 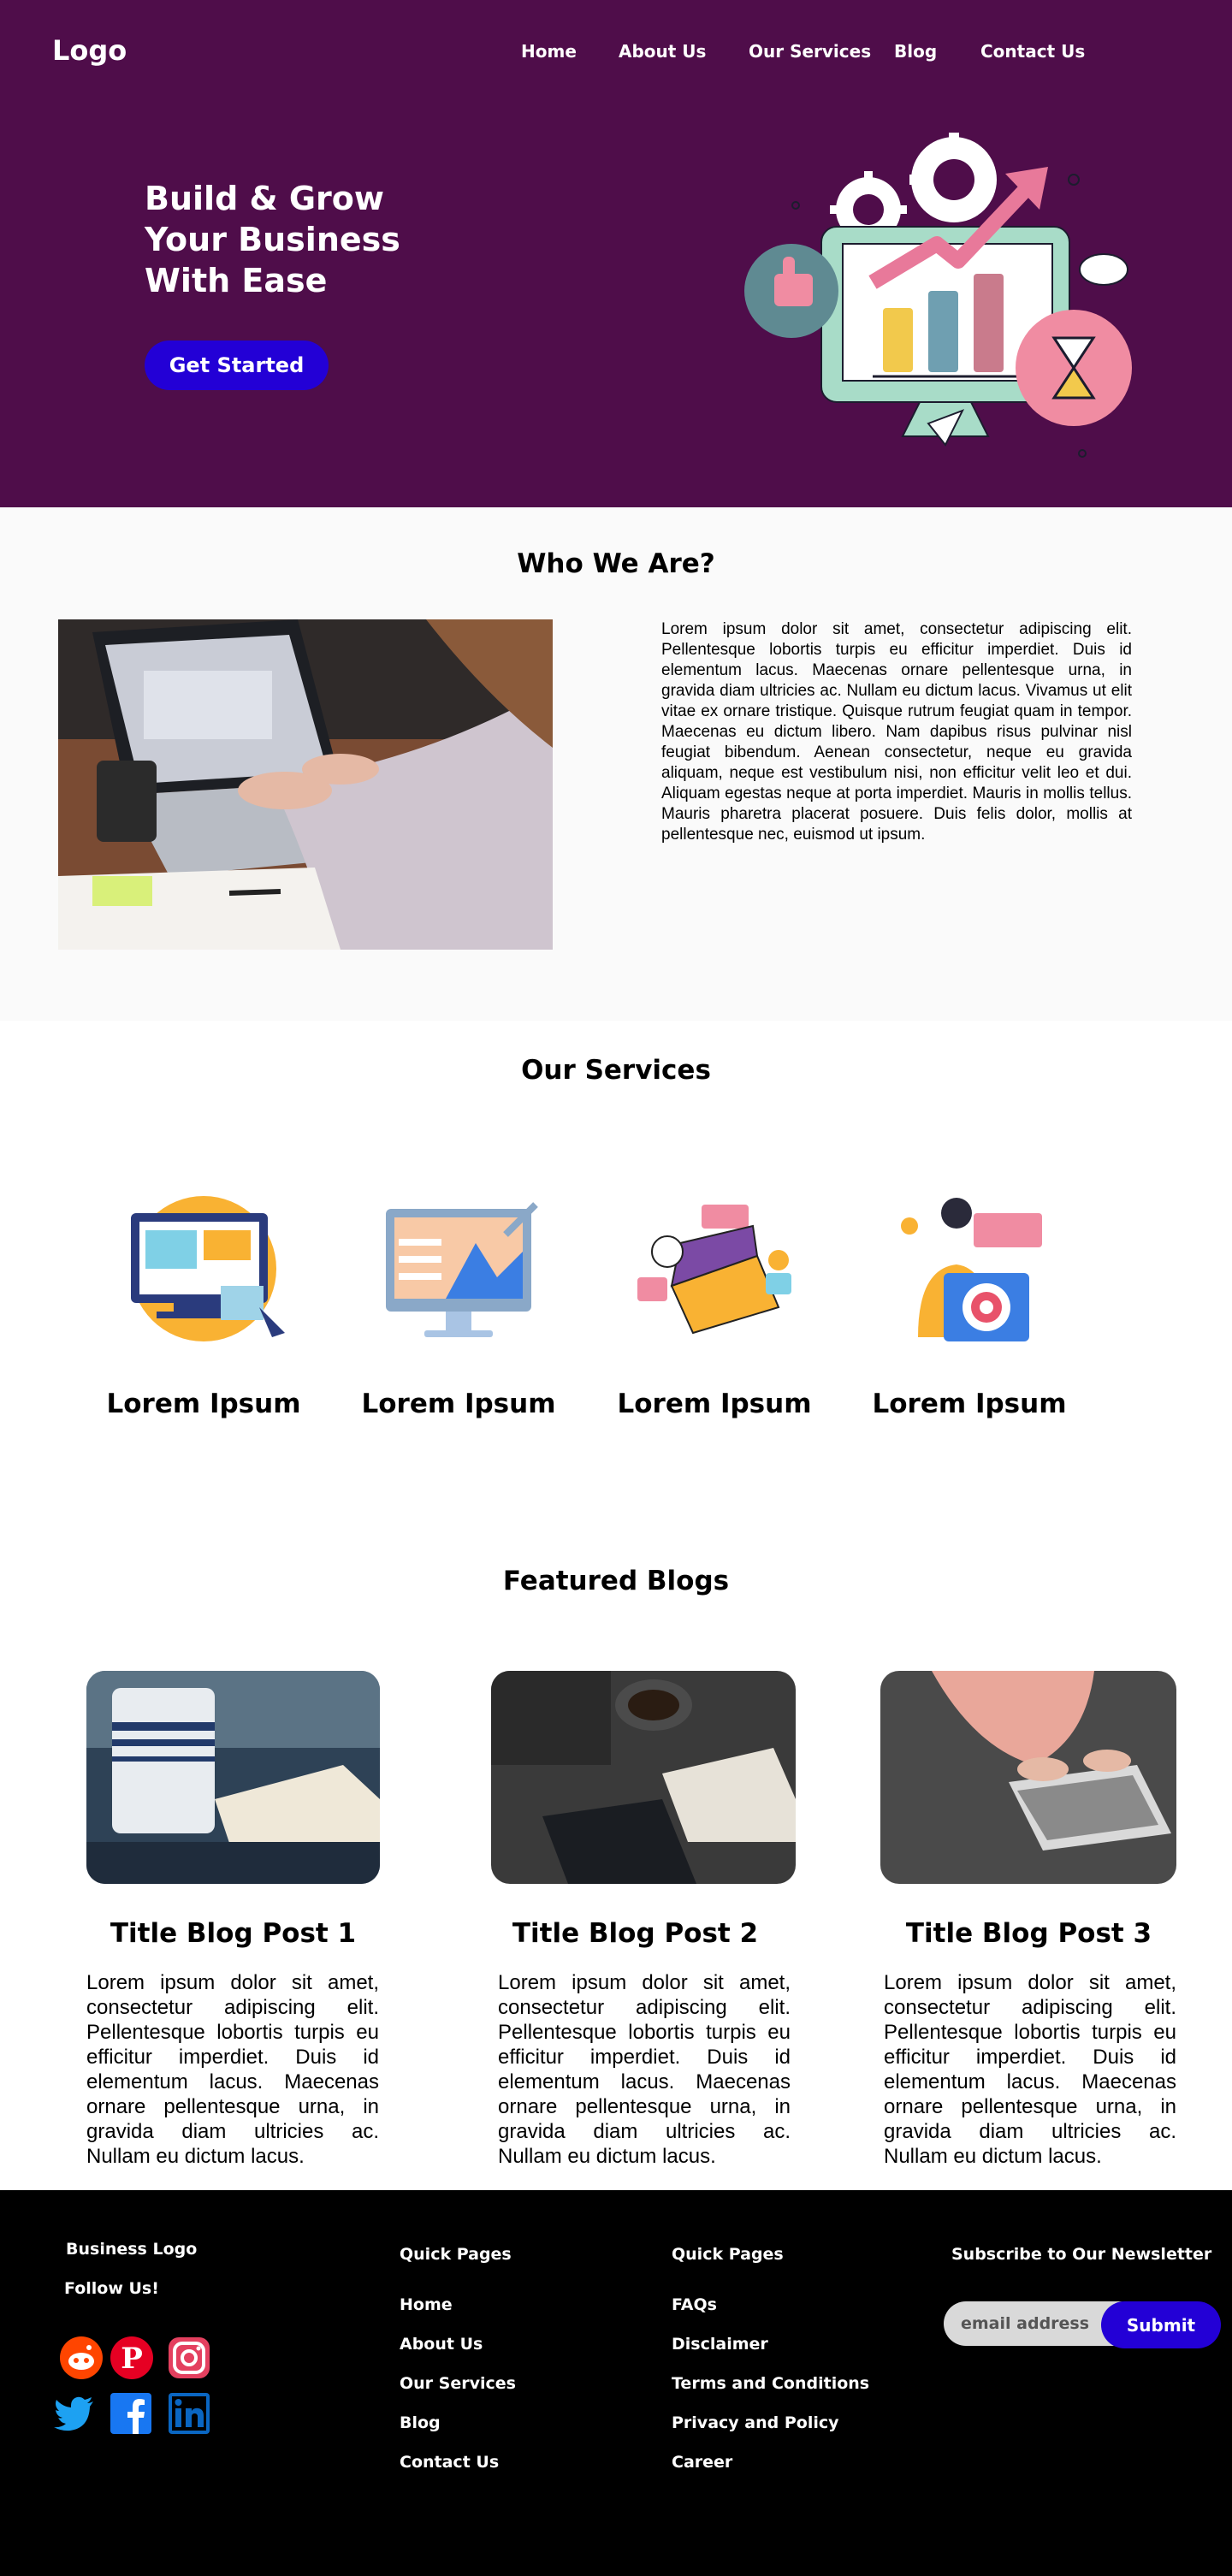 I want to click on nav-about: About Us, so click(x=662, y=51).